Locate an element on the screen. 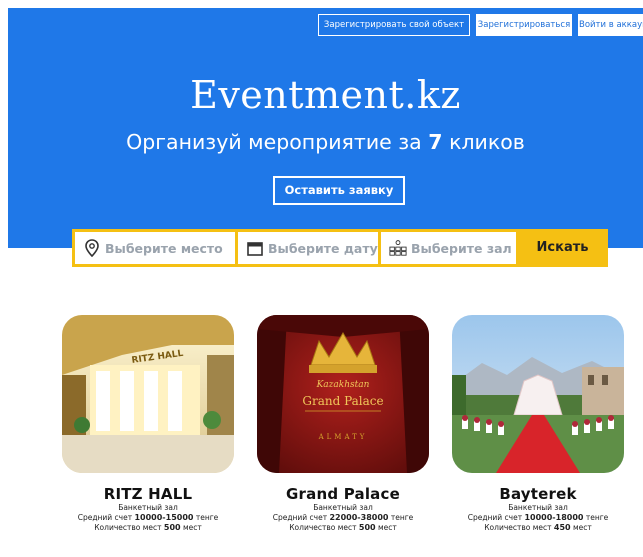 The height and width of the screenshot is (557, 643). seats-count: 450 is located at coordinates (562, 527).